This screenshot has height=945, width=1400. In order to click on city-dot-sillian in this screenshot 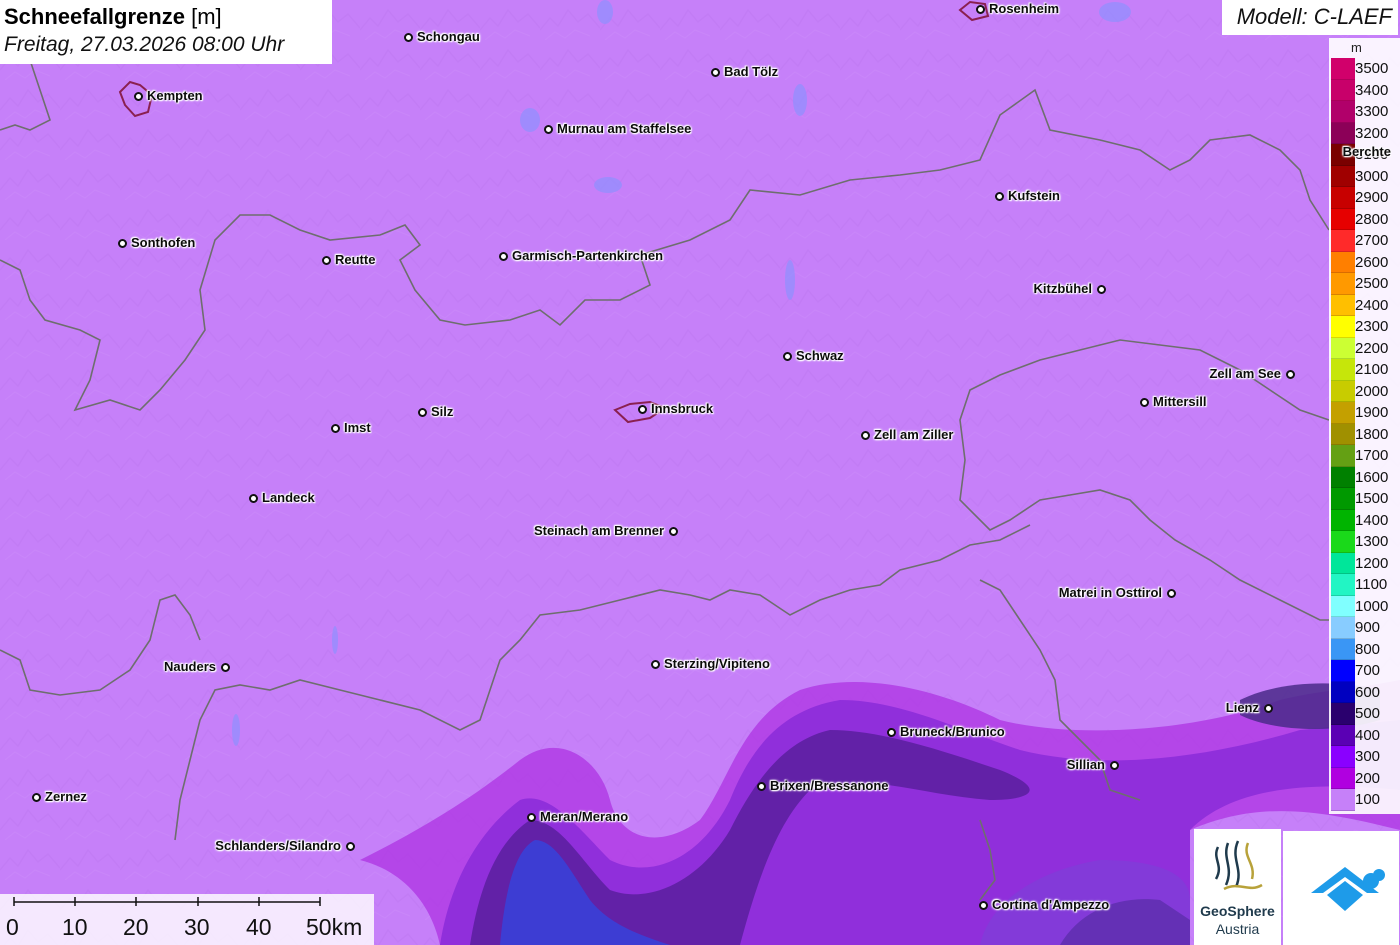, I will do `click(1114, 765)`.